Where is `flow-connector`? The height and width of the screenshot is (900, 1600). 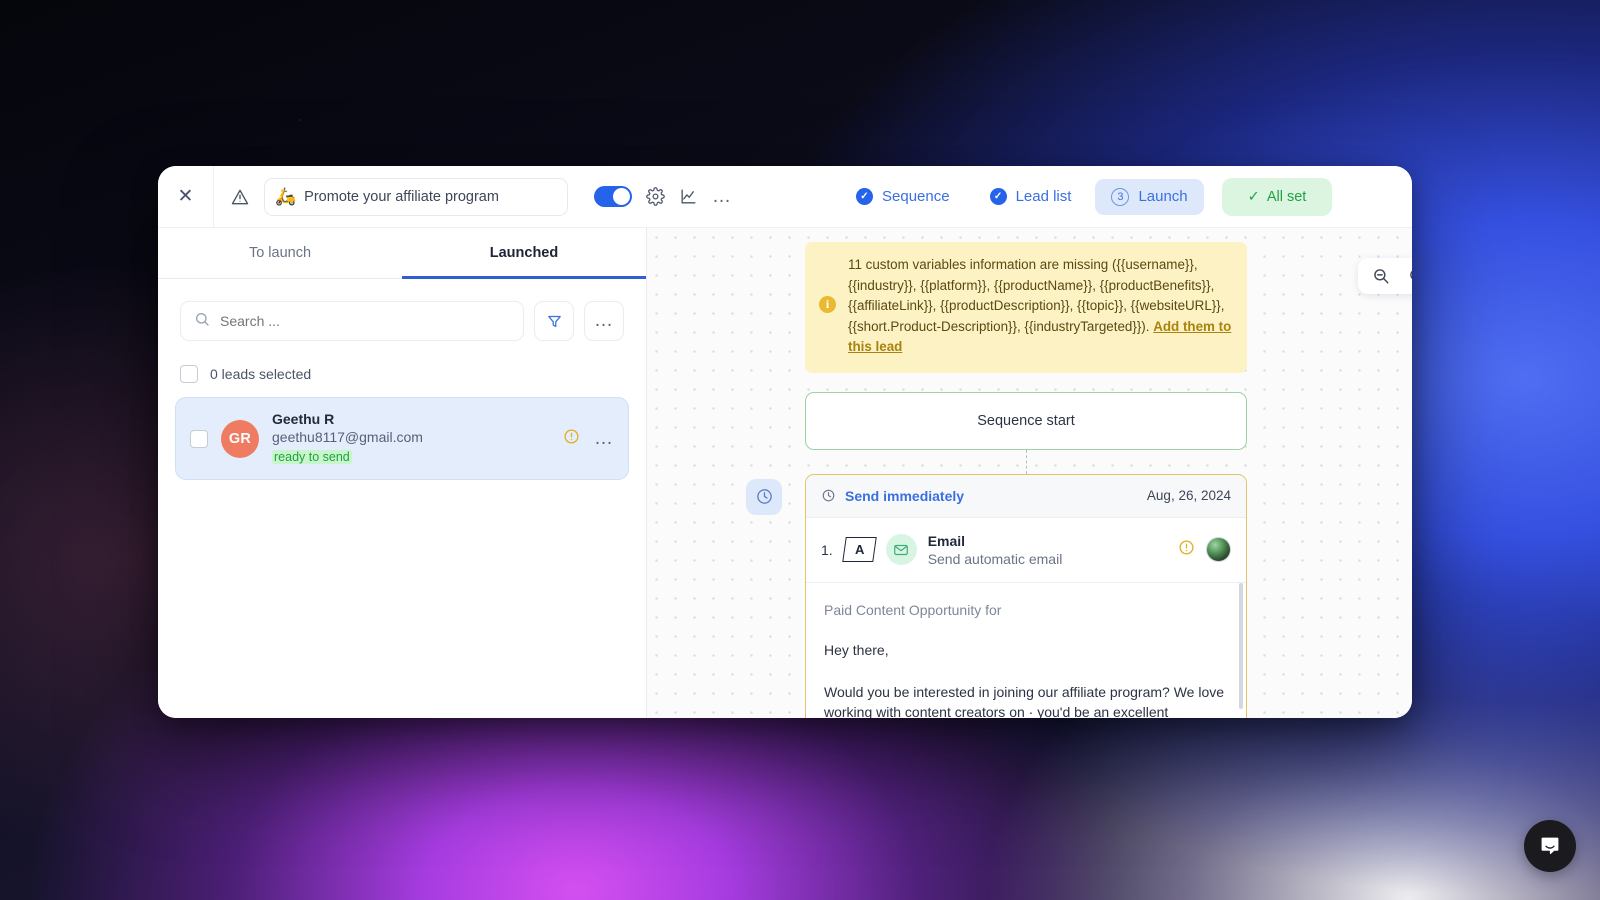
flow-connector is located at coordinates (1026, 461).